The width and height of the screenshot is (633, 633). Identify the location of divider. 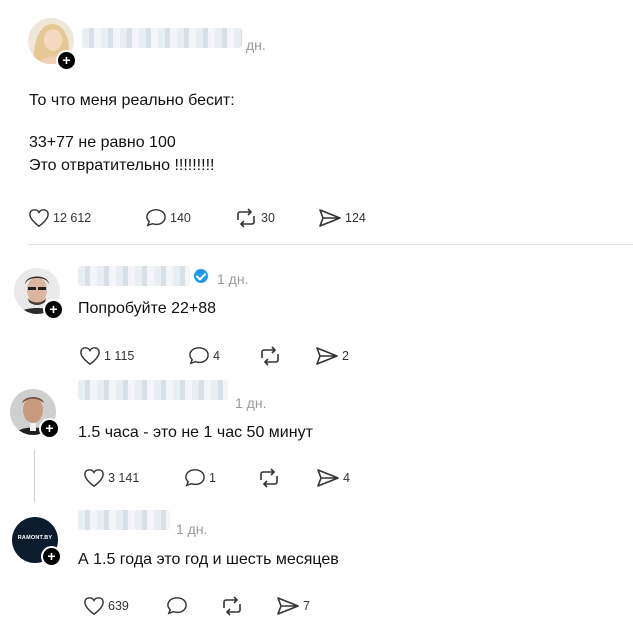
(330, 244).